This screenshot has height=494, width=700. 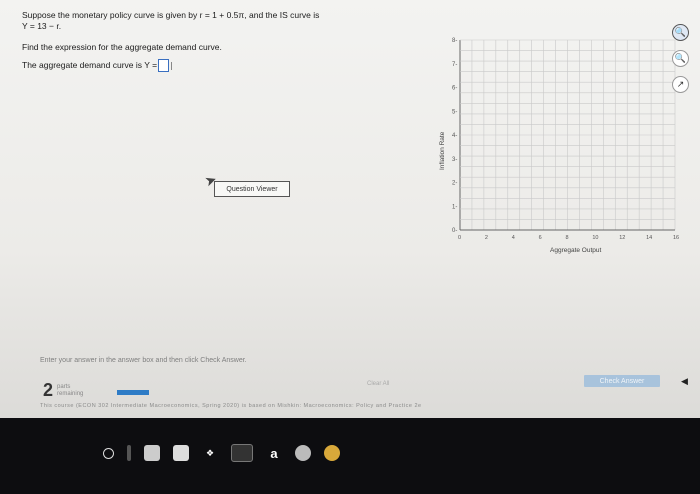 I want to click on y-tick-label: 8-, so click(x=454, y=41).